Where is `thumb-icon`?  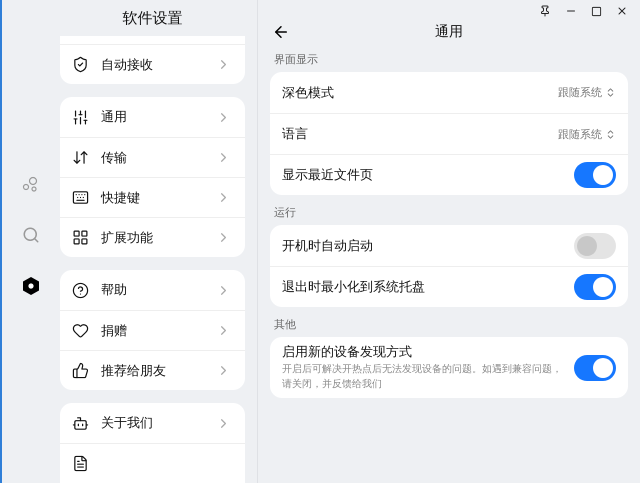 thumb-icon is located at coordinates (80, 370).